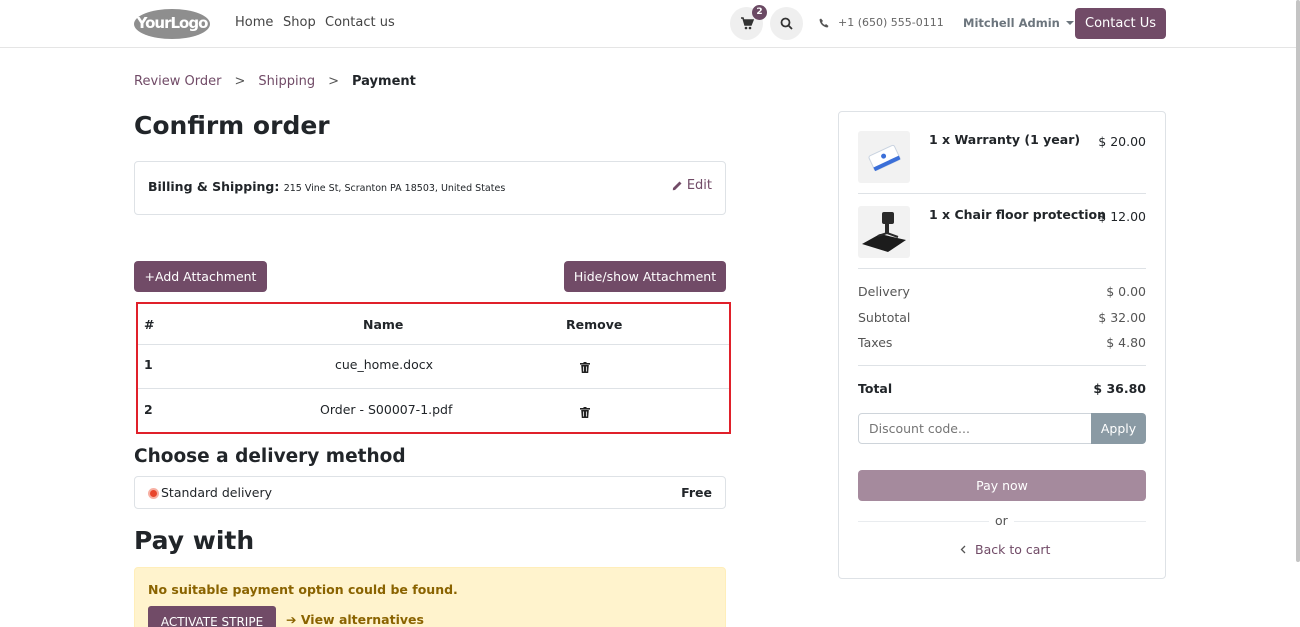  What do you see at coordinates (1001, 520) in the screenshot?
I see `or-label: or` at bounding box center [1001, 520].